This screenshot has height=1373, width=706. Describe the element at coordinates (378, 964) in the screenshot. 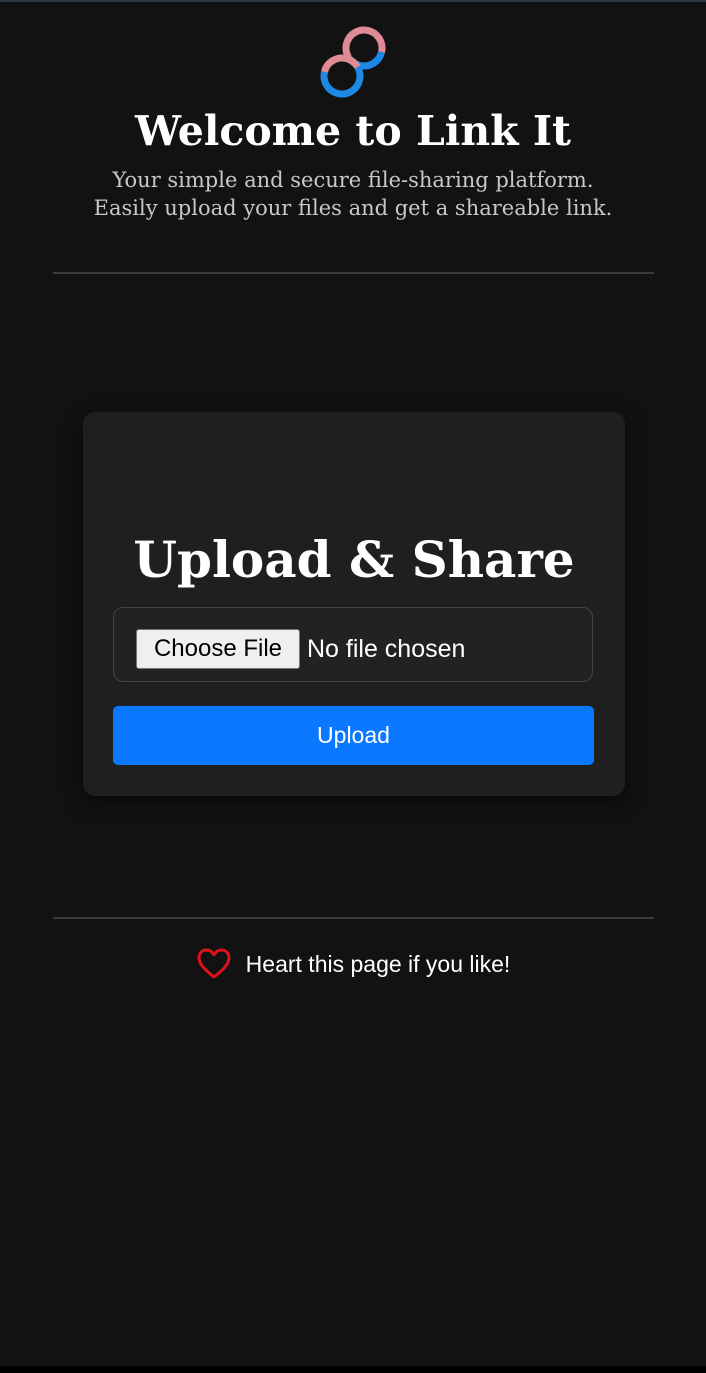

I see `footer-text: Heart this page if you like!` at that location.